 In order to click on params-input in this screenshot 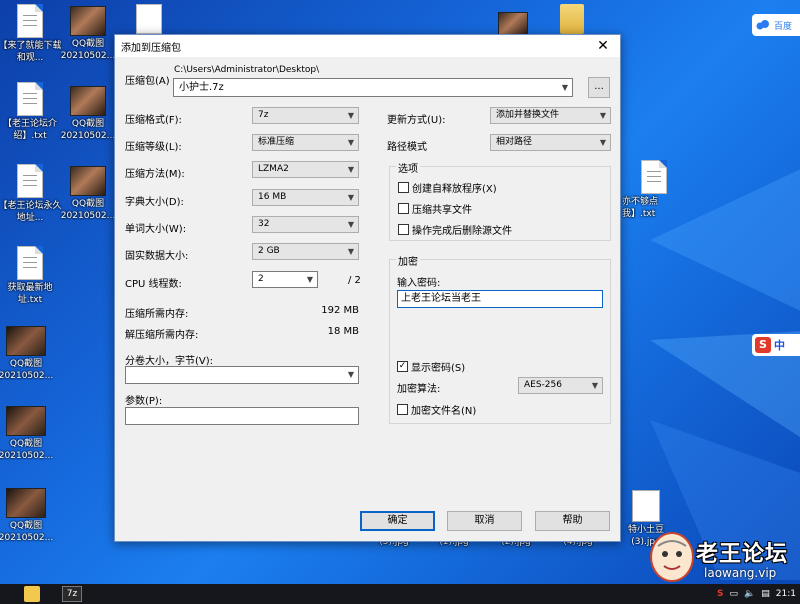, I will do `click(242, 416)`.